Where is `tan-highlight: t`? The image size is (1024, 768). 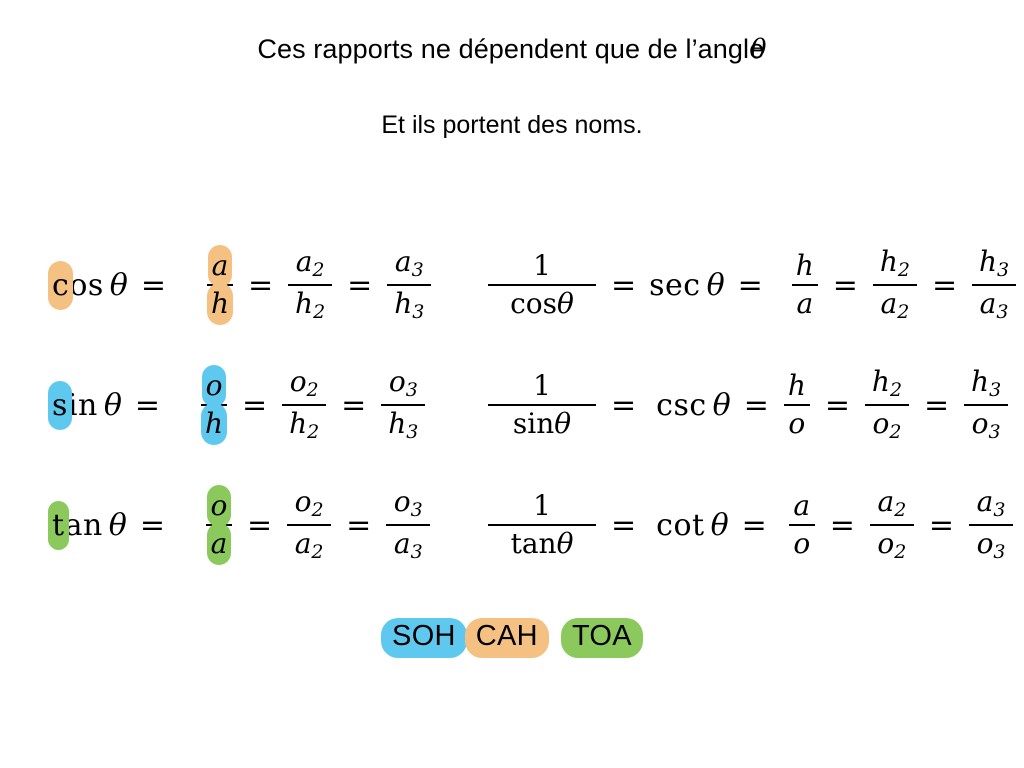 tan-highlight: t is located at coordinates (58, 525).